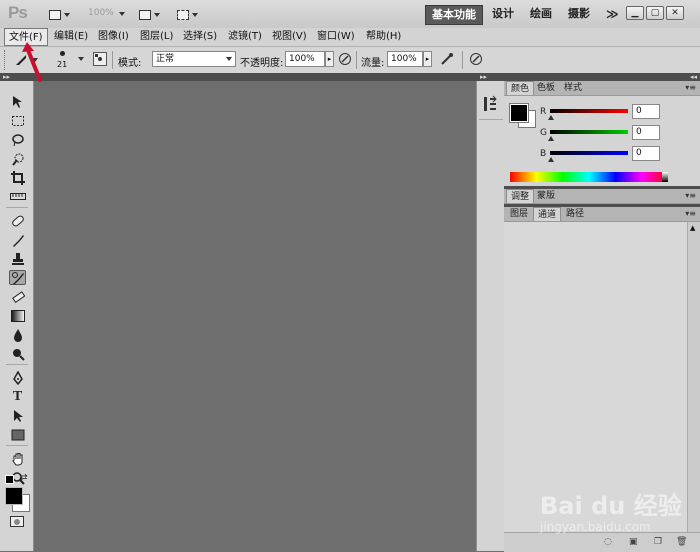 This screenshot has width=700, height=552. I want to click on tab-swatches: 色板, so click(546, 88).